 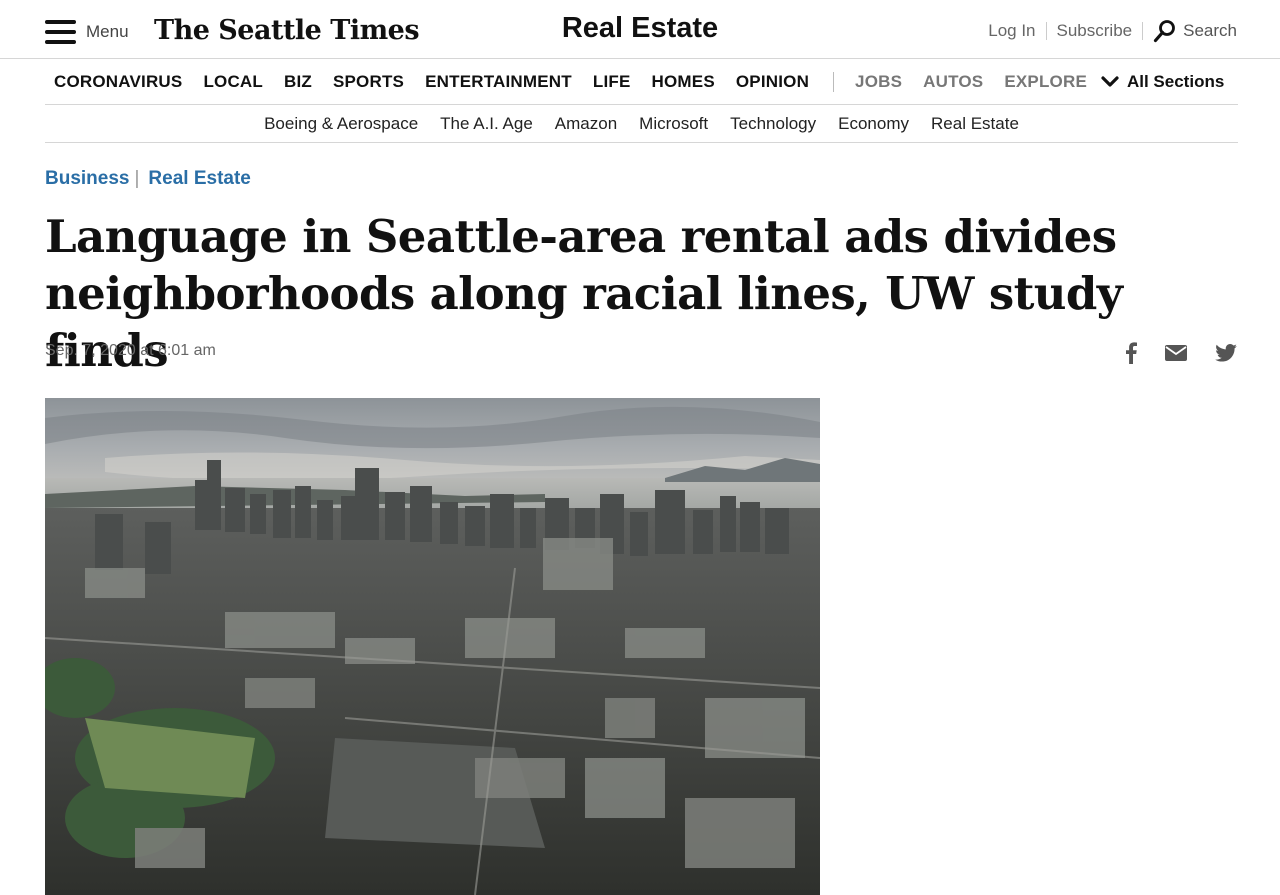 I want to click on menu-button: Menu, so click(x=87, y=32).